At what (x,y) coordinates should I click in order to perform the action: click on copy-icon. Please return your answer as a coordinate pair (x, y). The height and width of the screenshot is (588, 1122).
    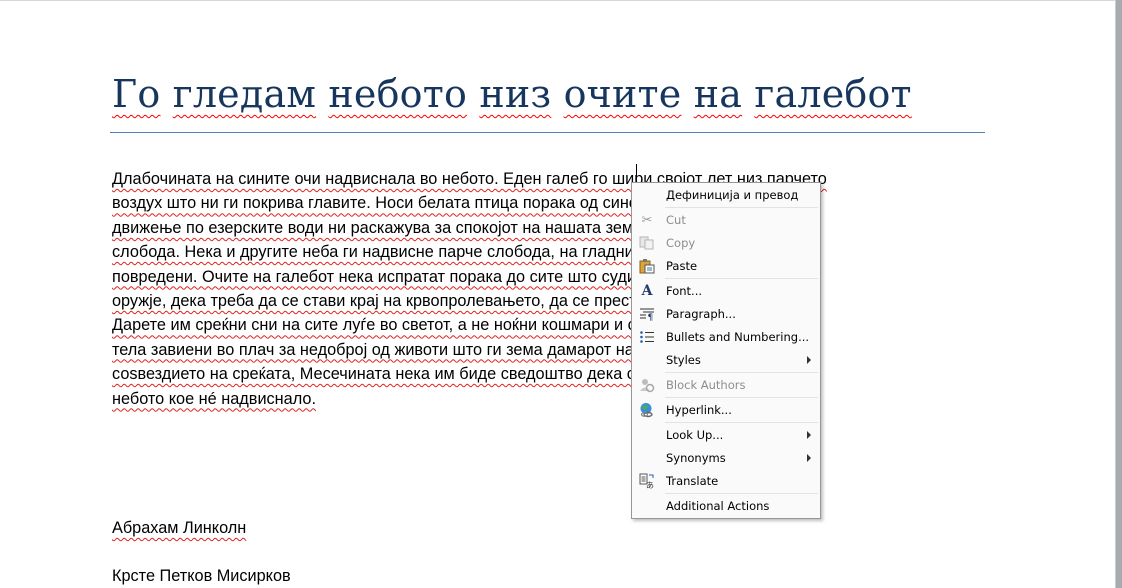
    Looking at the image, I should click on (647, 243).